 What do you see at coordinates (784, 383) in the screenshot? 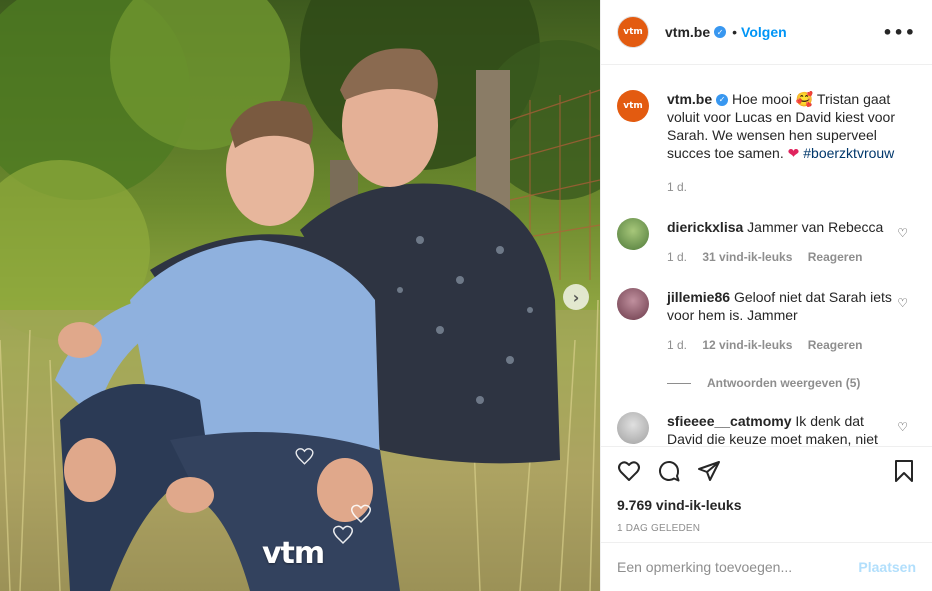
I see `view-replies-label: Antwoorden weergeven (5)` at bounding box center [784, 383].